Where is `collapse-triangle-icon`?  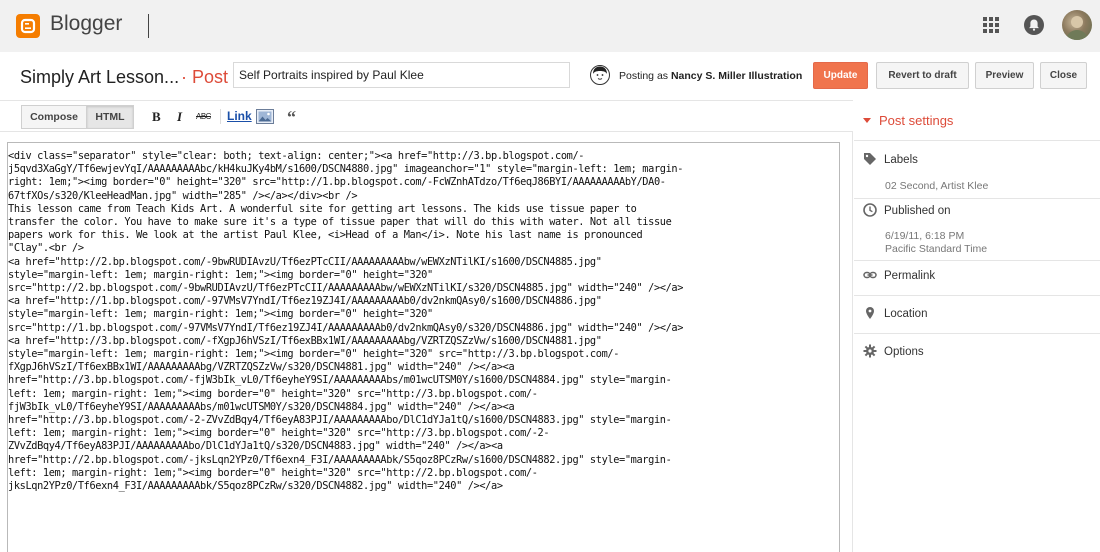 collapse-triangle-icon is located at coordinates (867, 120).